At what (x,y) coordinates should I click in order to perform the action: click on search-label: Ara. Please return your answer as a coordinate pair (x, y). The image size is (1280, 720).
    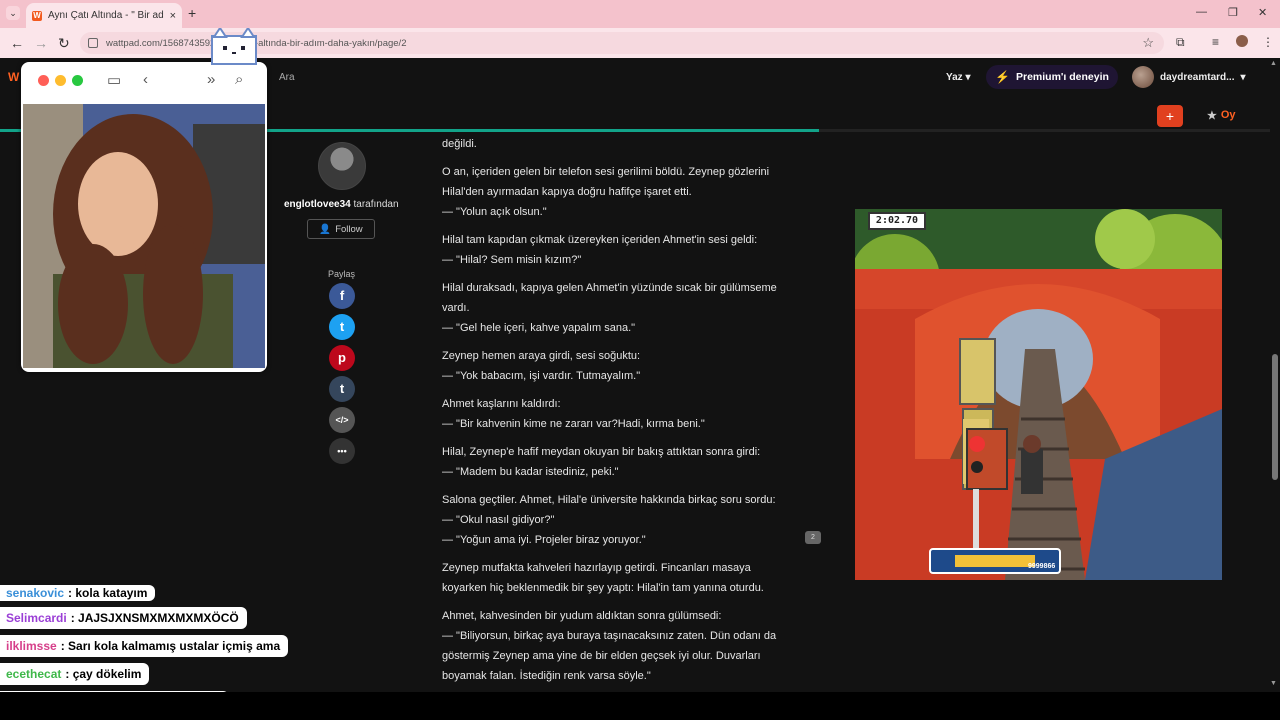
    Looking at the image, I should click on (287, 77).